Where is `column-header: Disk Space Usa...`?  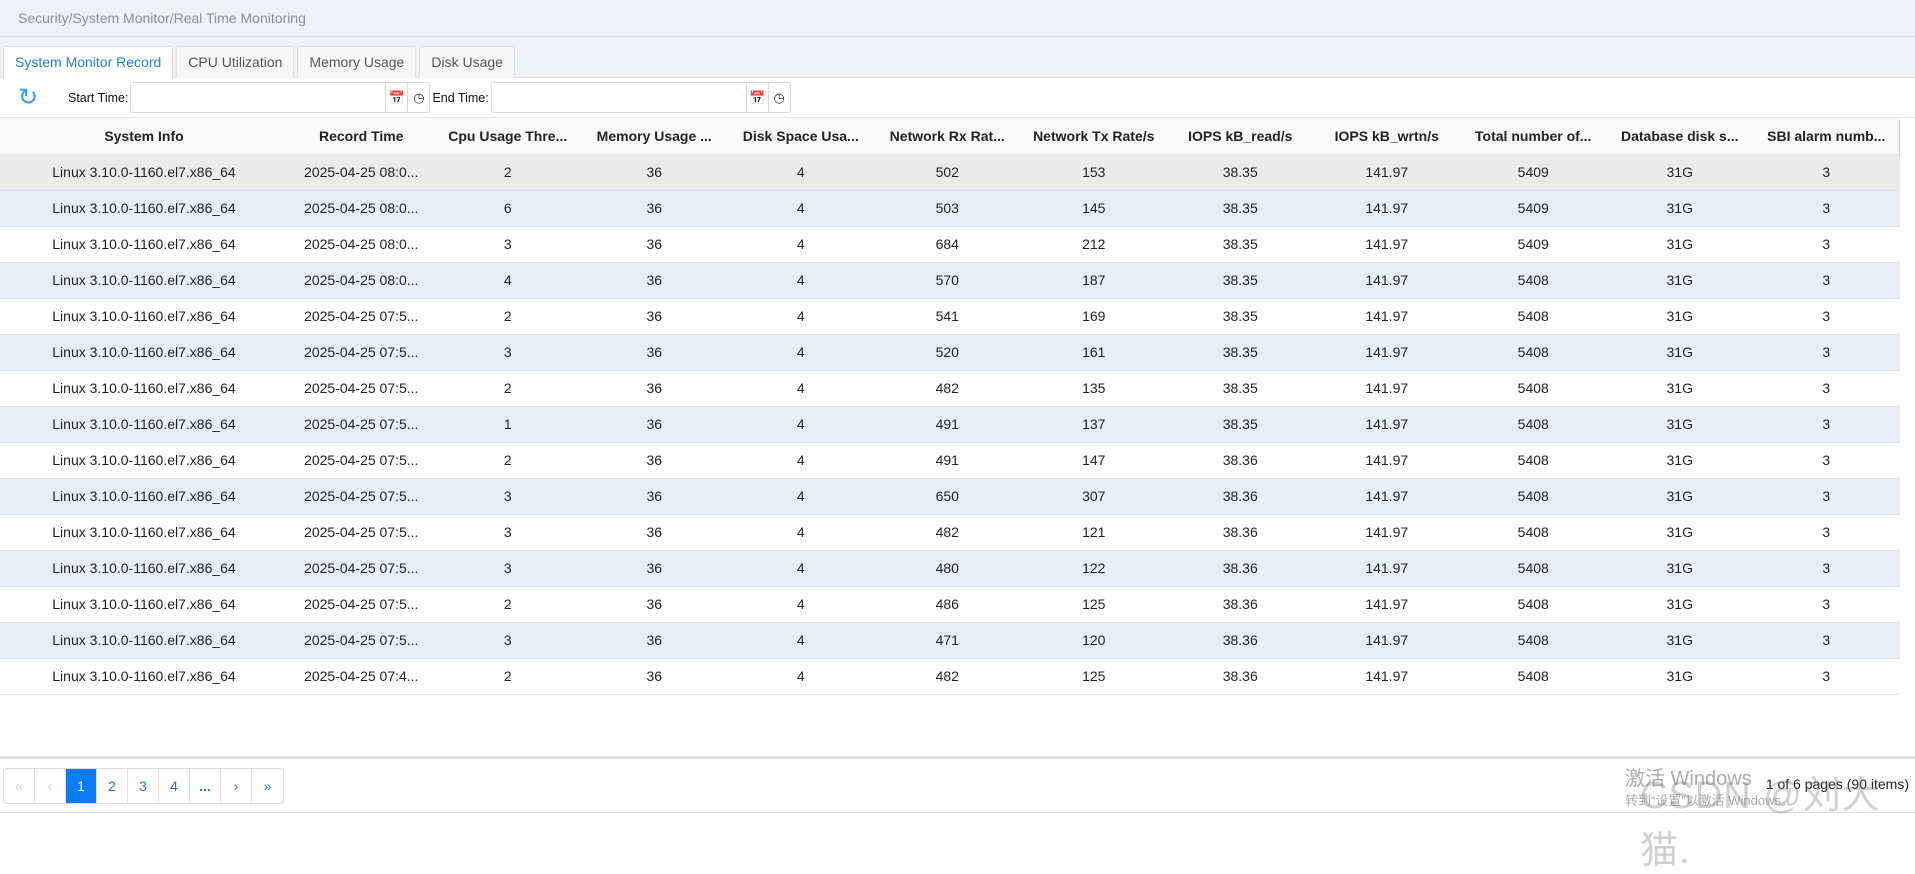 column-header: Disk Space Usa... is located at coordinates (800, 136).